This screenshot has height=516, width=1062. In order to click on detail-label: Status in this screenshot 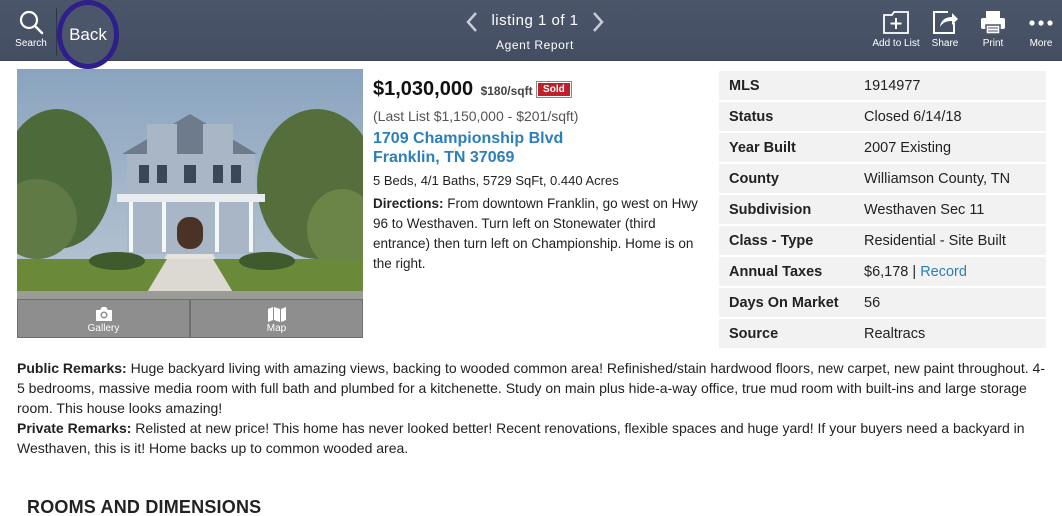, I will do `click(786, 116)`.